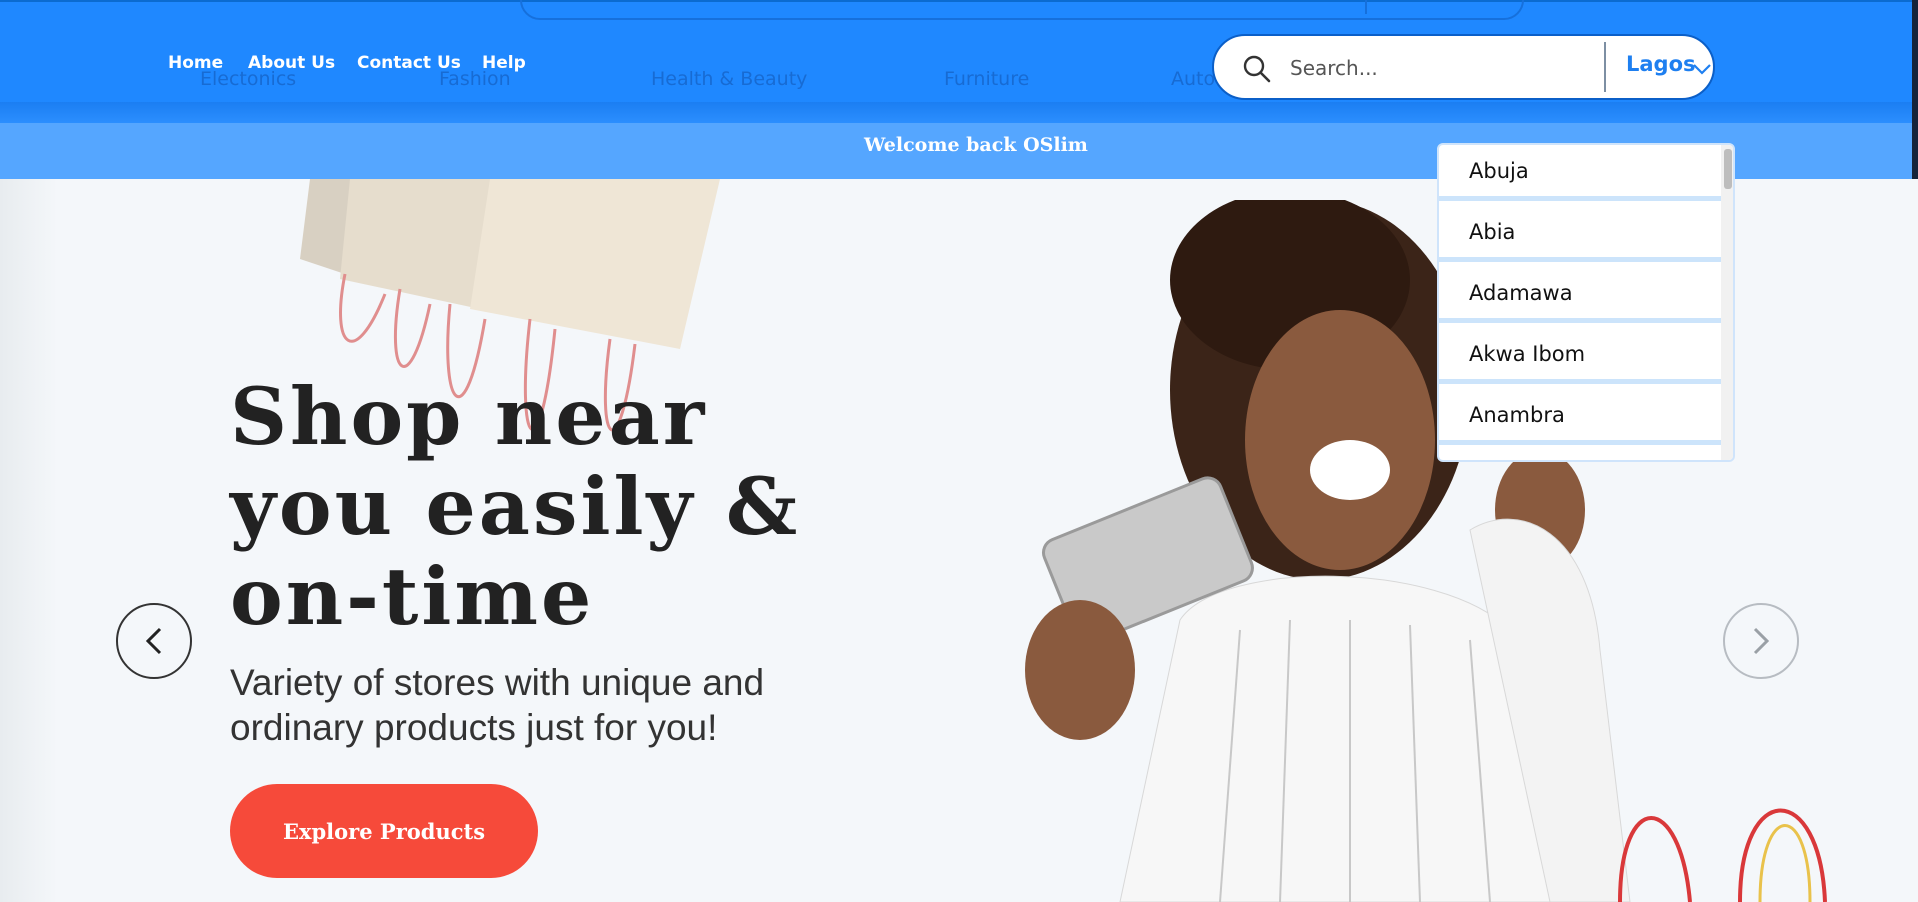 The height and width of the screenshot is (902, 1918). Describe the element at coordinates (1722, 855) in the screenshot. I see `bag-handles-image` at that location.